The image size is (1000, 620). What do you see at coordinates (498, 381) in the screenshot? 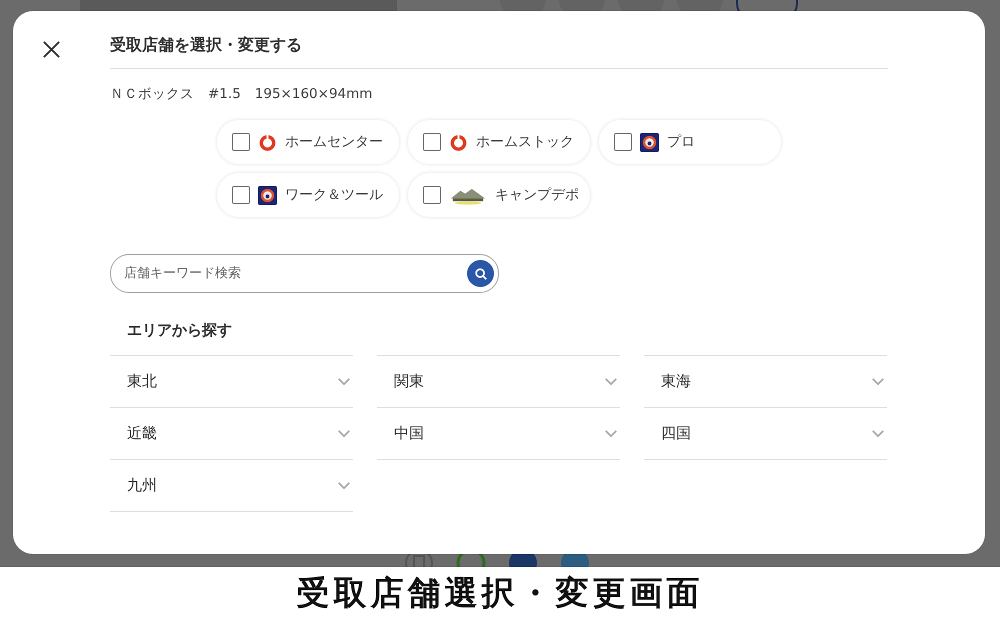
I see `area-accordion-item: 関東` at bounding box center [498, 381].